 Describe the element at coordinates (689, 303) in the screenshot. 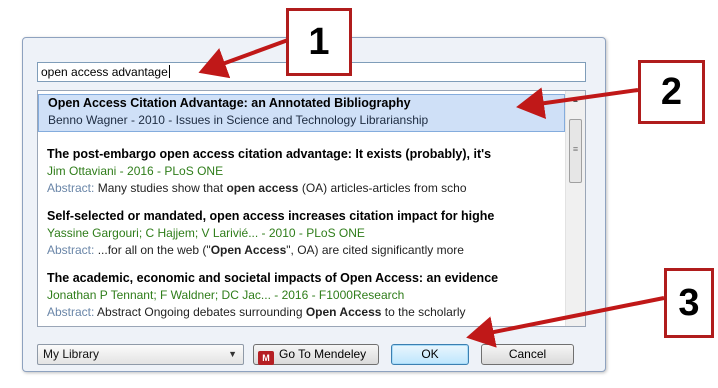

I see `callout-3: 3` at that location.